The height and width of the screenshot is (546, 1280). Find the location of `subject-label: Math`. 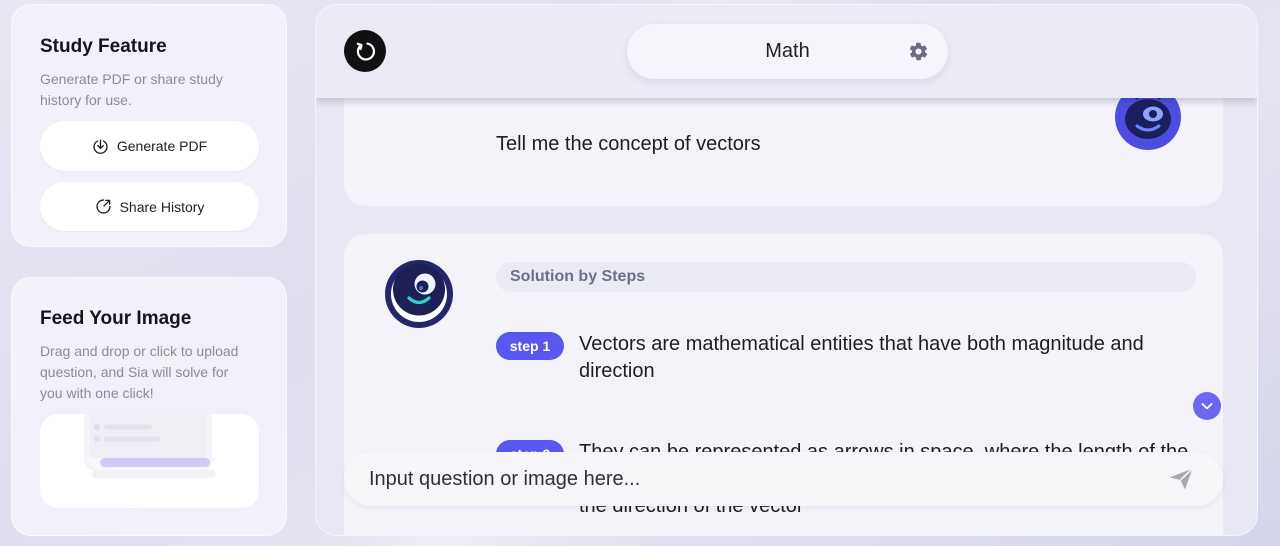

subject-label: Math is located at coordinates (787, 51).